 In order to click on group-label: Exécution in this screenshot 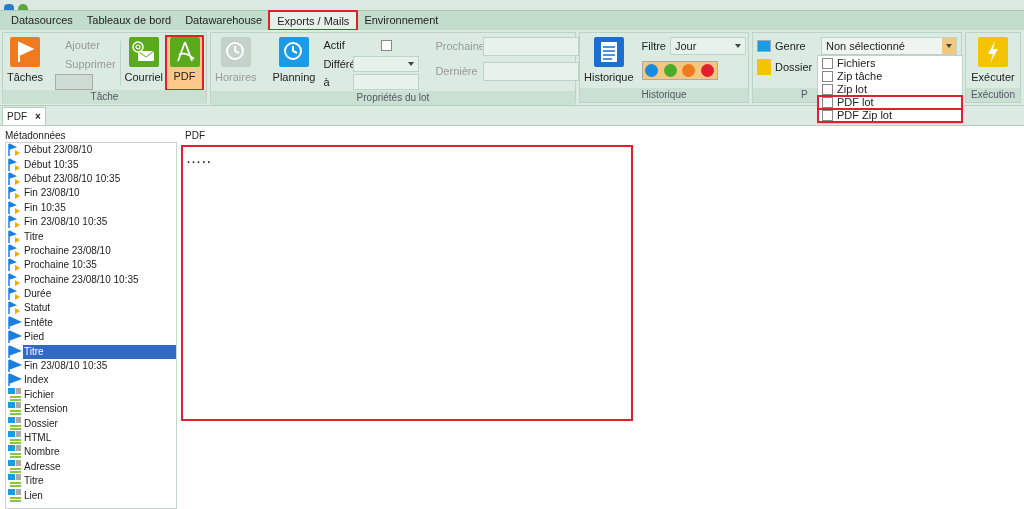, I will do `click(993, 95)`.